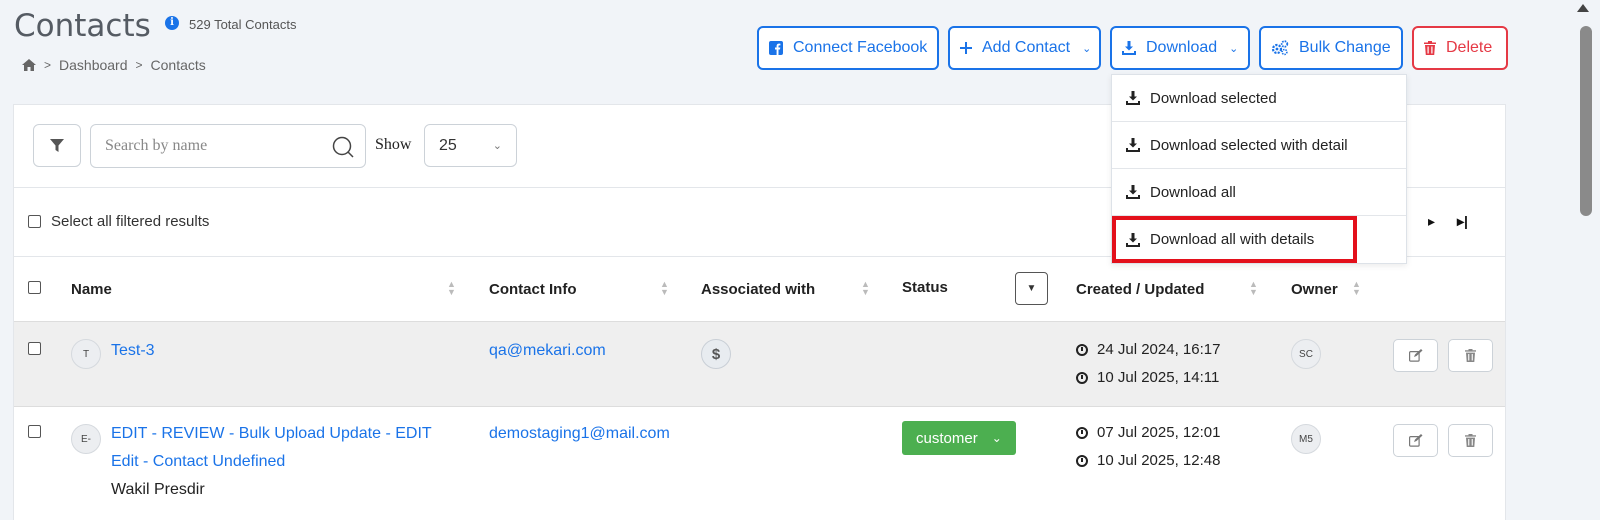 Image resolution: width=1600 pixels, height=520 pixels. What do you see at coordinates (130, 221) in the screenshot?
I see `select-all-label: Select all filtered results` at bounding box center [130, 221].